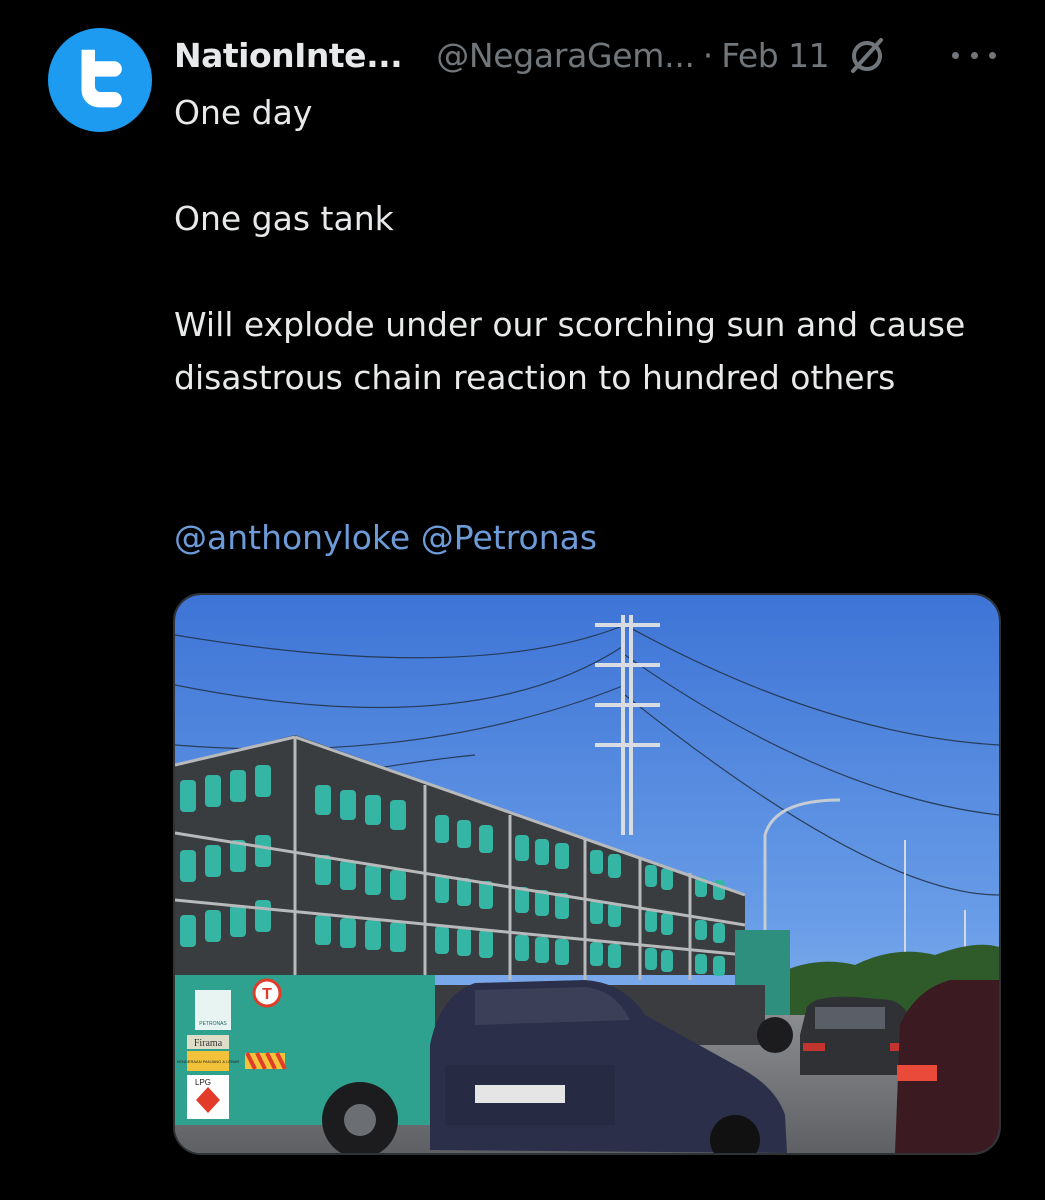 The width and height of the screenshot is (1045, 1200). Describe the element at coordinates (203, 1082) in the screenshot. I see `lpg-label: LPG` at that location.